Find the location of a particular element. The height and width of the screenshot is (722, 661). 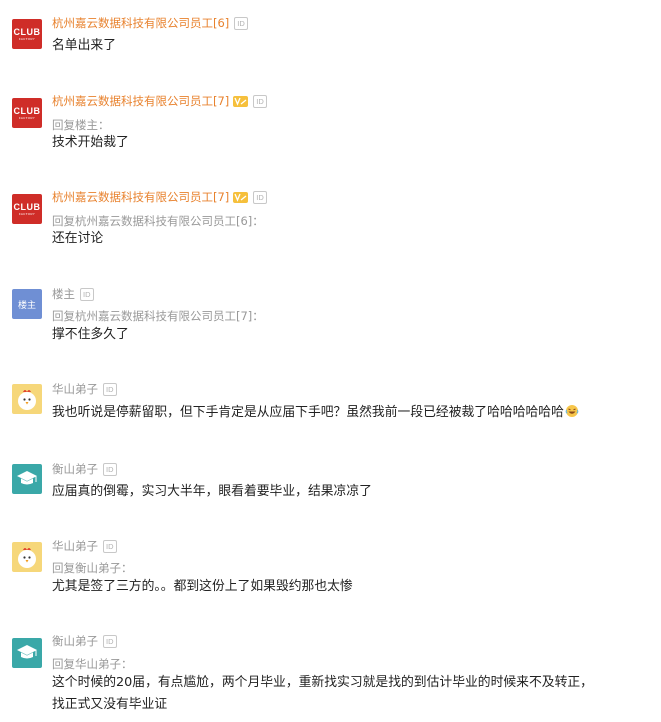

comment-item: CLUB FACTORY 杭州嘉云数据科技有限公司员工[6] ID 名单出来了 is located at coordinates (330, 40).